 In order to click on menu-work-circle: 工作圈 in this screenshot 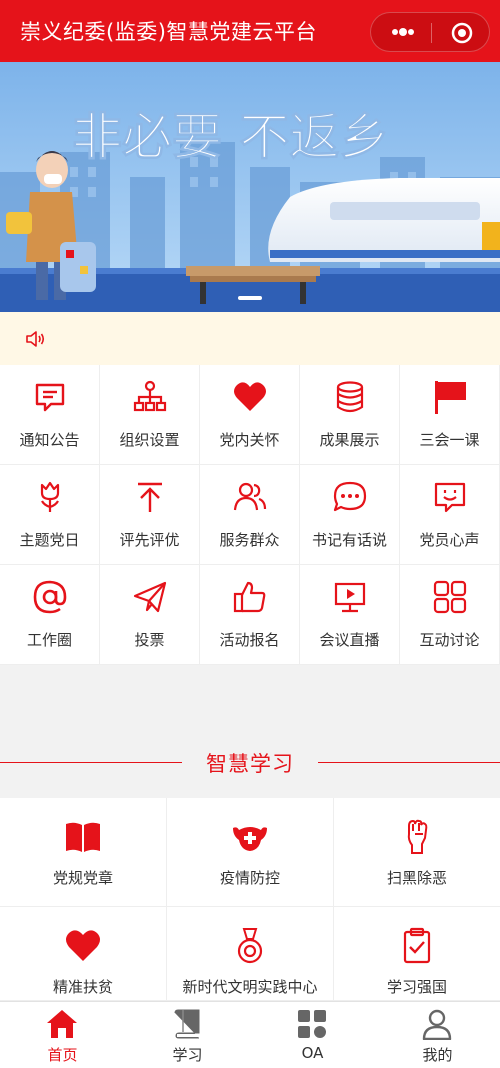, I will do `click(50, 615)`.